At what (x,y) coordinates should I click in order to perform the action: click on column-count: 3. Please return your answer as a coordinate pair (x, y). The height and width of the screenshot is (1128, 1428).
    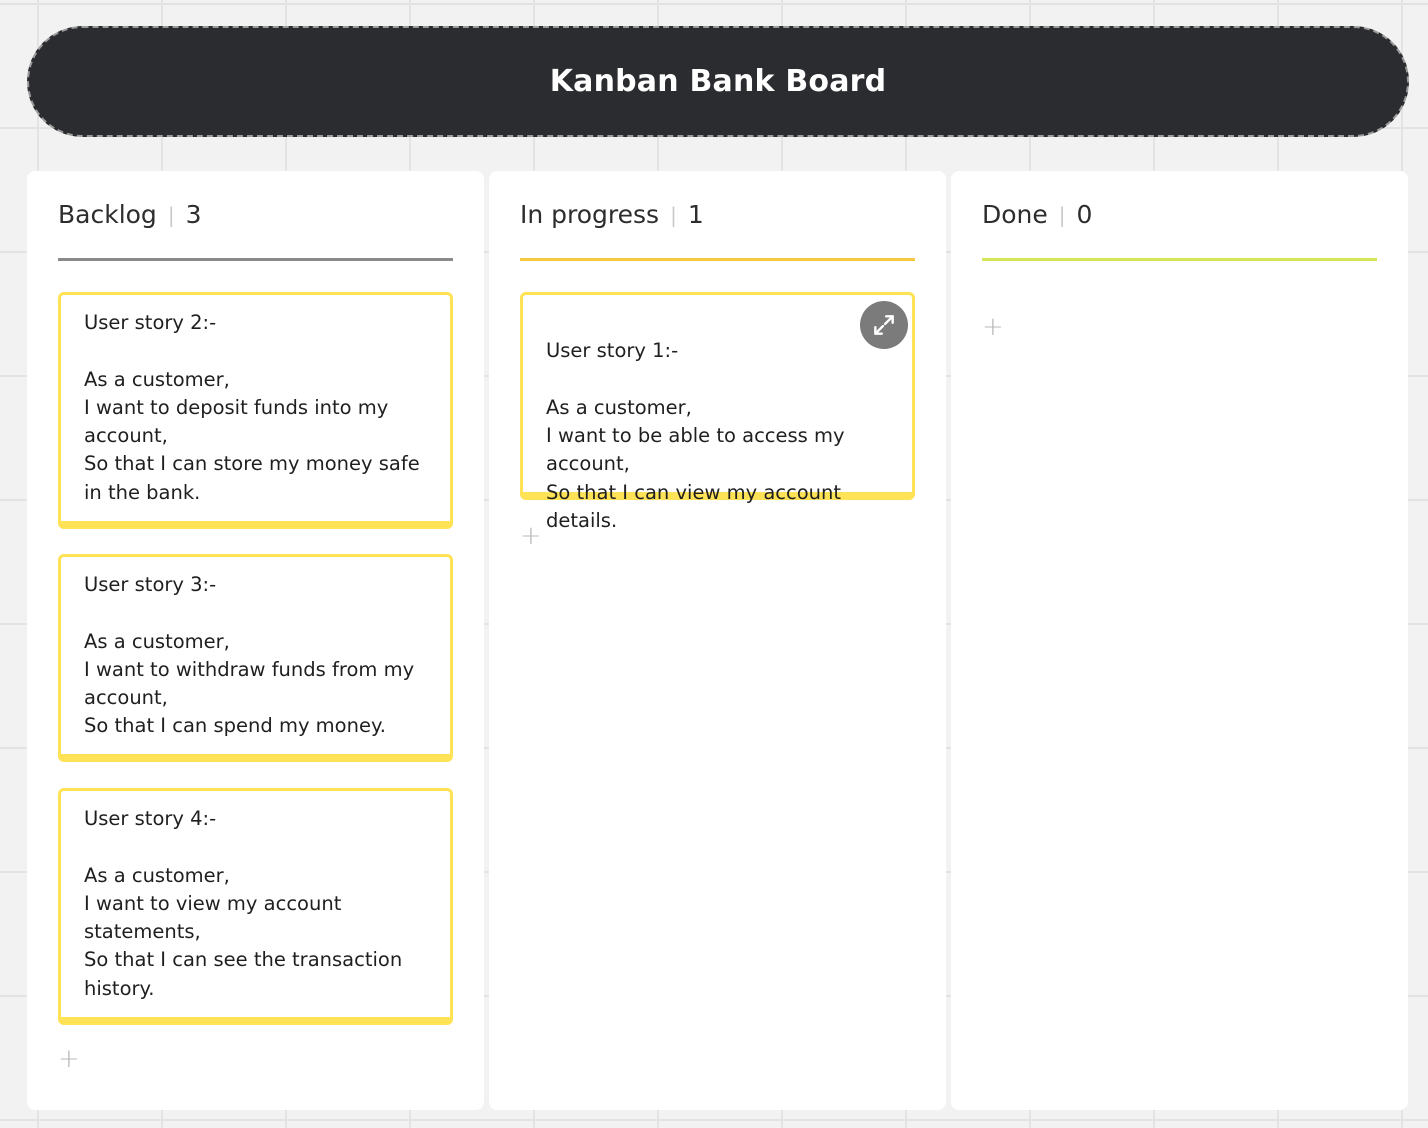
    Looking at the image, I should click on (193, 214).